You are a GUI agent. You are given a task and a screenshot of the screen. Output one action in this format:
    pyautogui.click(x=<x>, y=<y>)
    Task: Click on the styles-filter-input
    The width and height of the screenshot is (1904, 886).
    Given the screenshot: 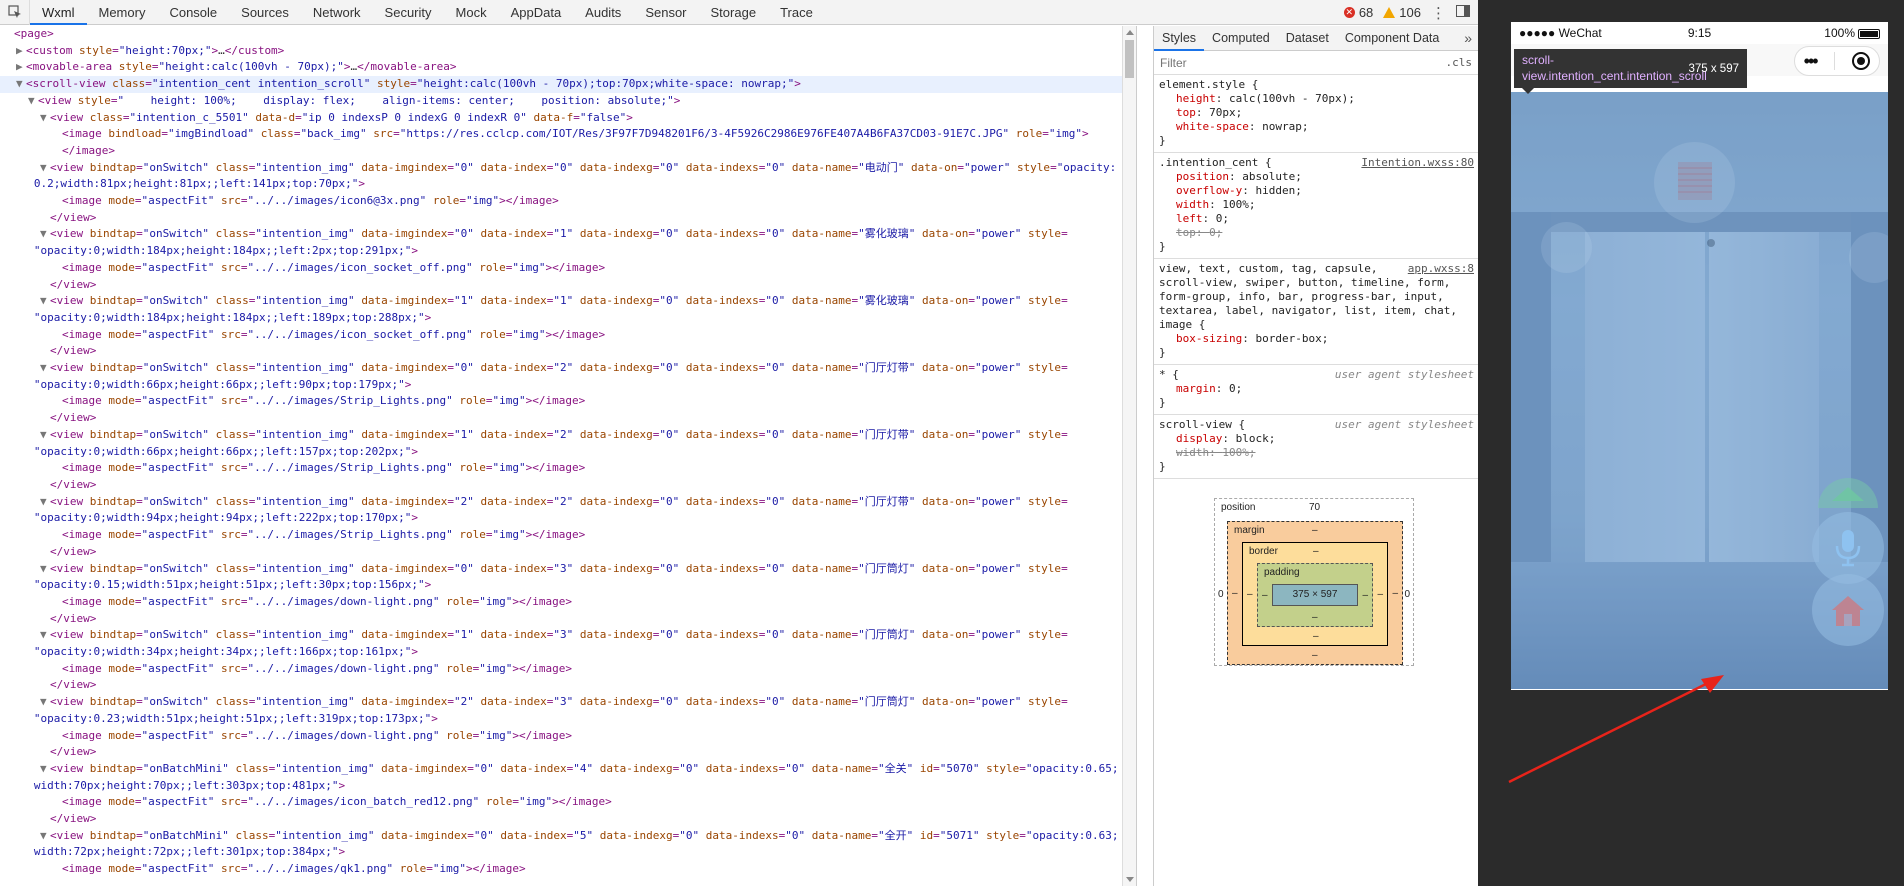 What is the action you would take?
    pyautogui.click(x=1303, y=62)
    